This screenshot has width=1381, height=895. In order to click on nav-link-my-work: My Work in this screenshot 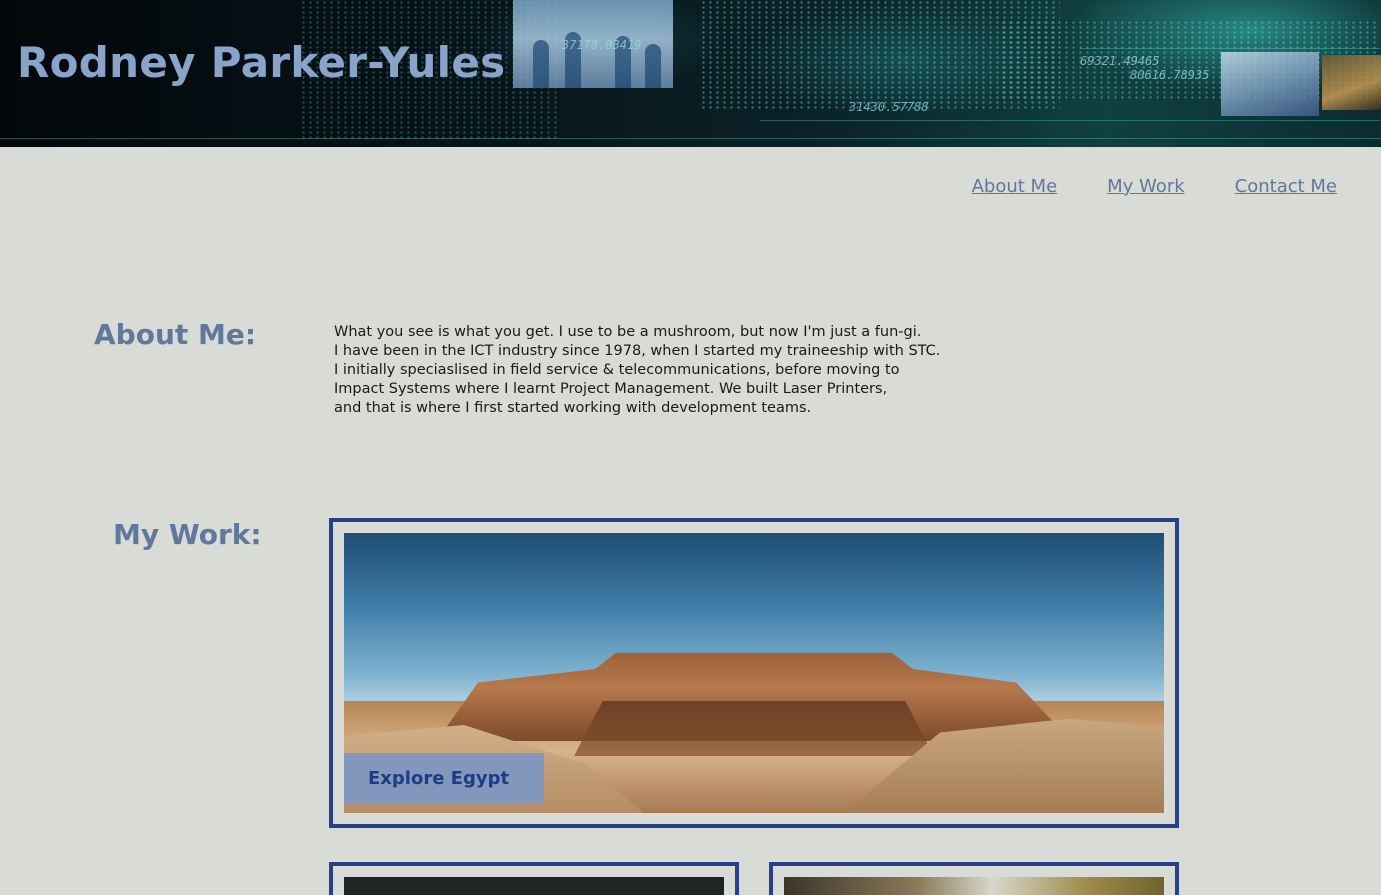, I will do `click(1145, 186)`.